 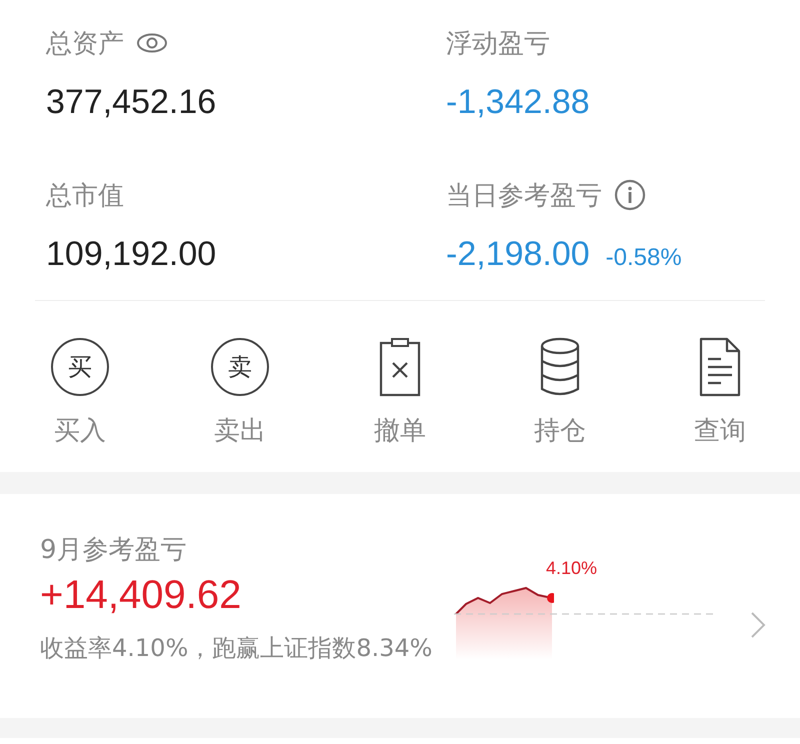 I want to click on sparkline-value: 4.10%, so click(x=572, y=568).